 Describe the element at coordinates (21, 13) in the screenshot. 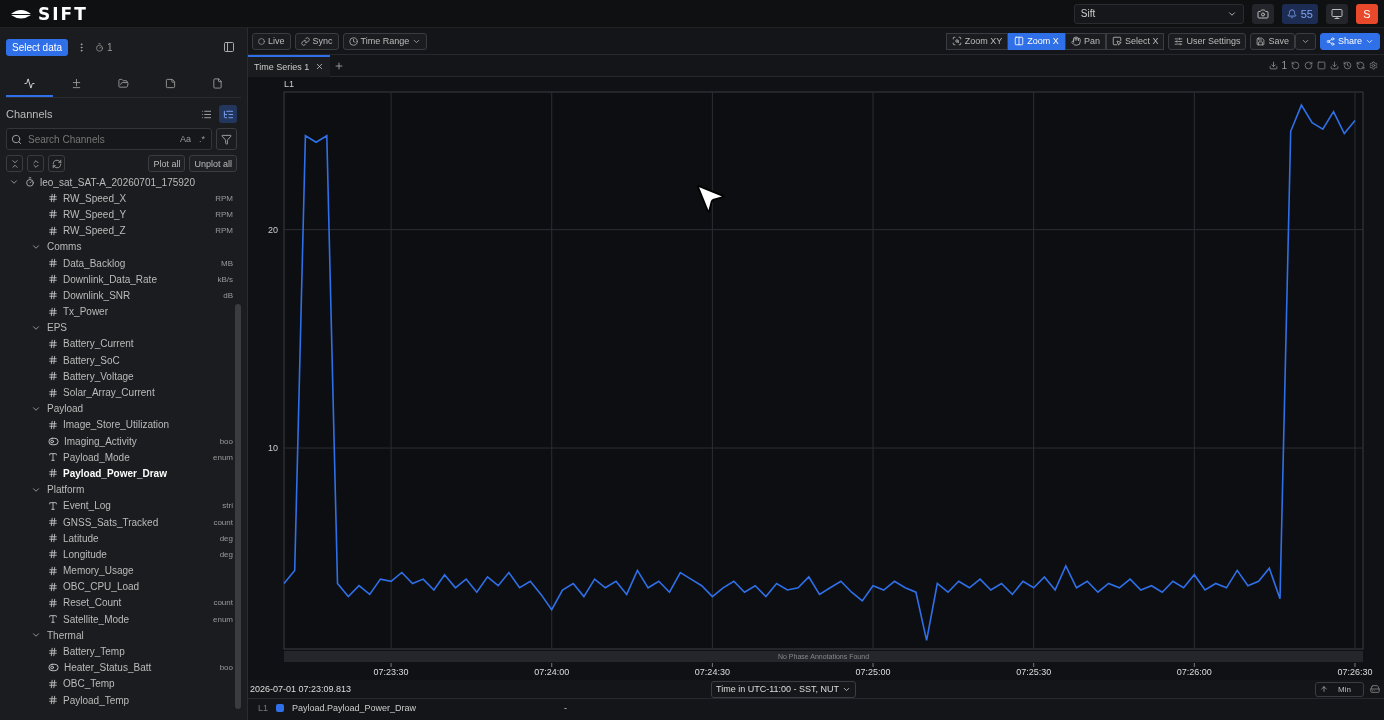

I see `logo-mark-icon` at that location.